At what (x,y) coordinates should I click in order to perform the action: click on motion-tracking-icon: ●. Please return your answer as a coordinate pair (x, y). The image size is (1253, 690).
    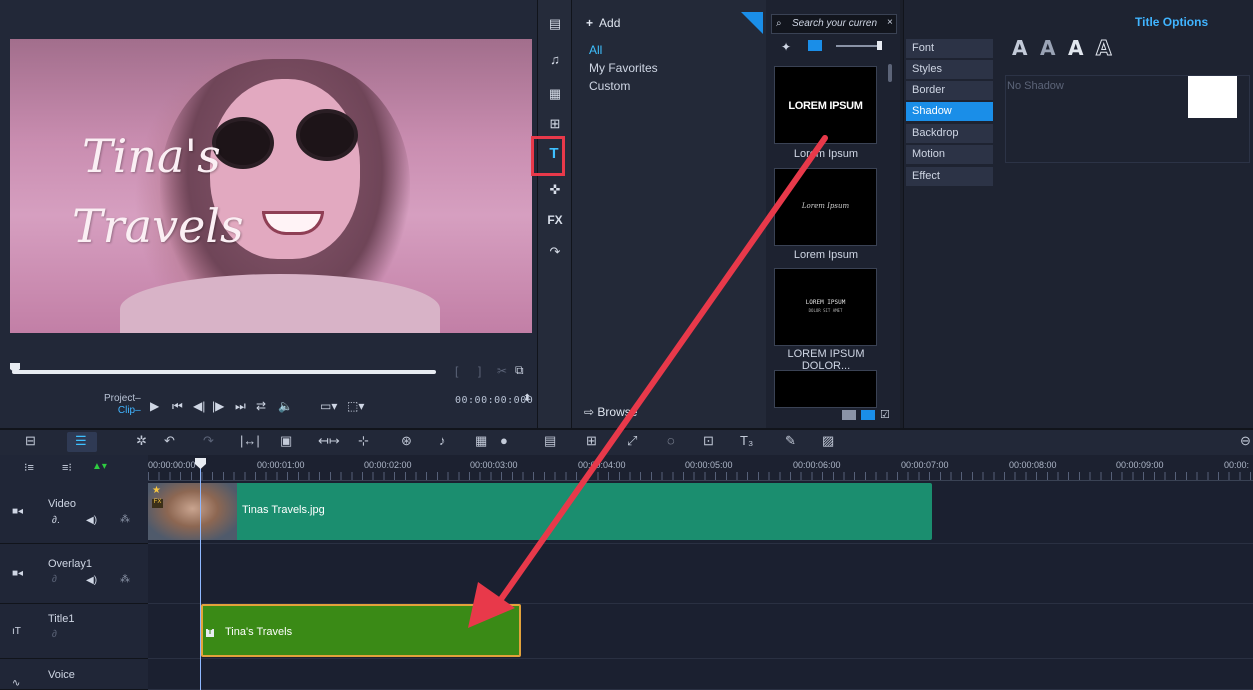
    Looking at the image, I should click on (504, 440).